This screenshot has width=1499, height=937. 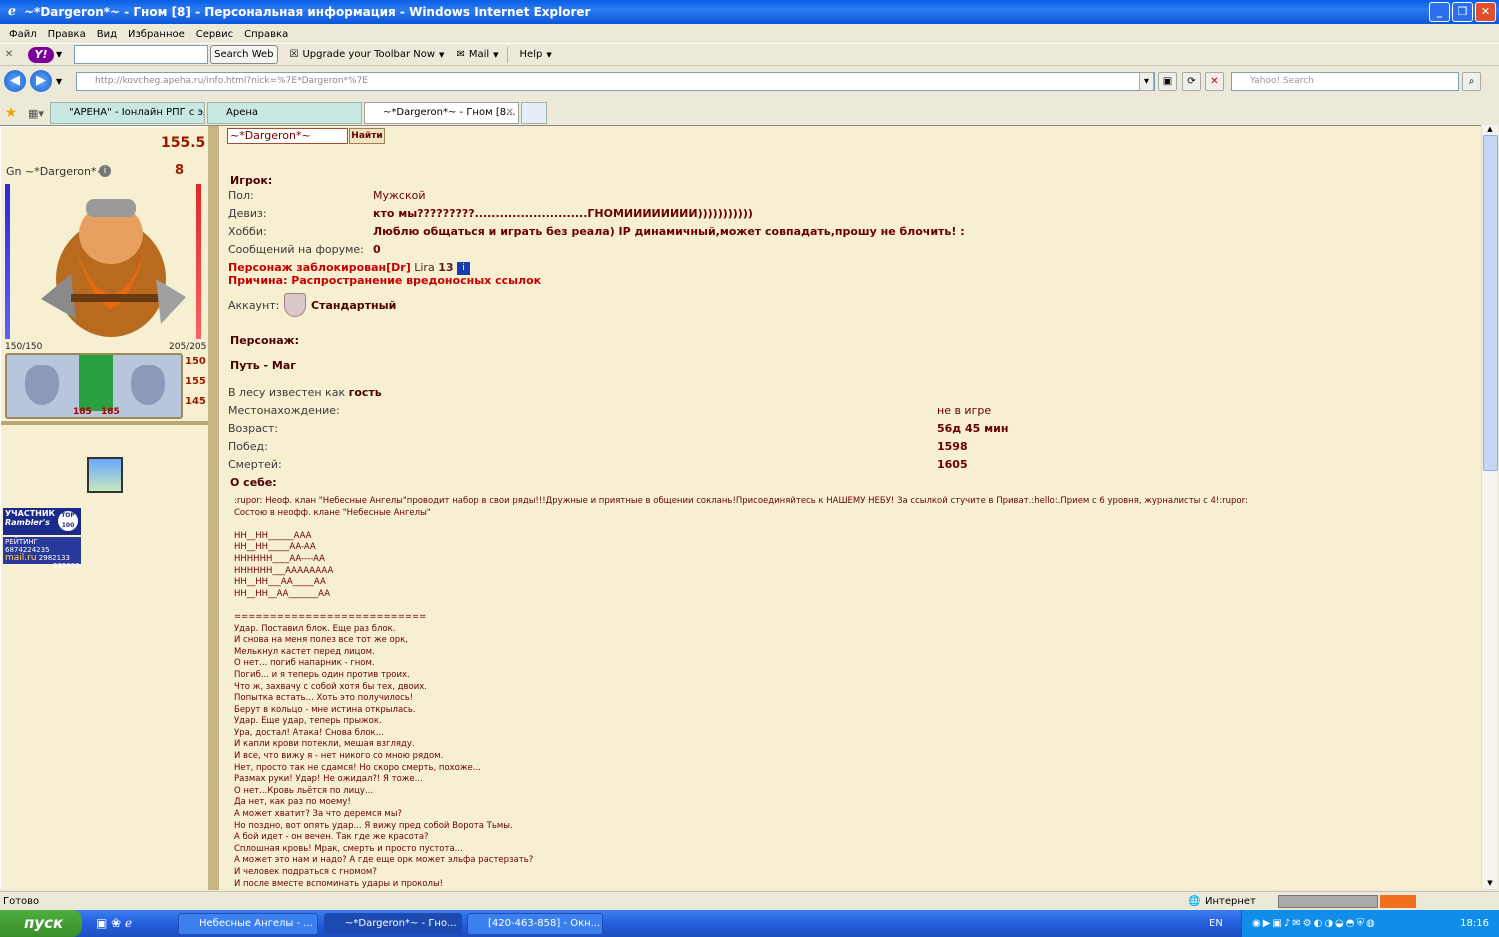 I want to click on yahoo-search-input, so click(x=141, y=54).